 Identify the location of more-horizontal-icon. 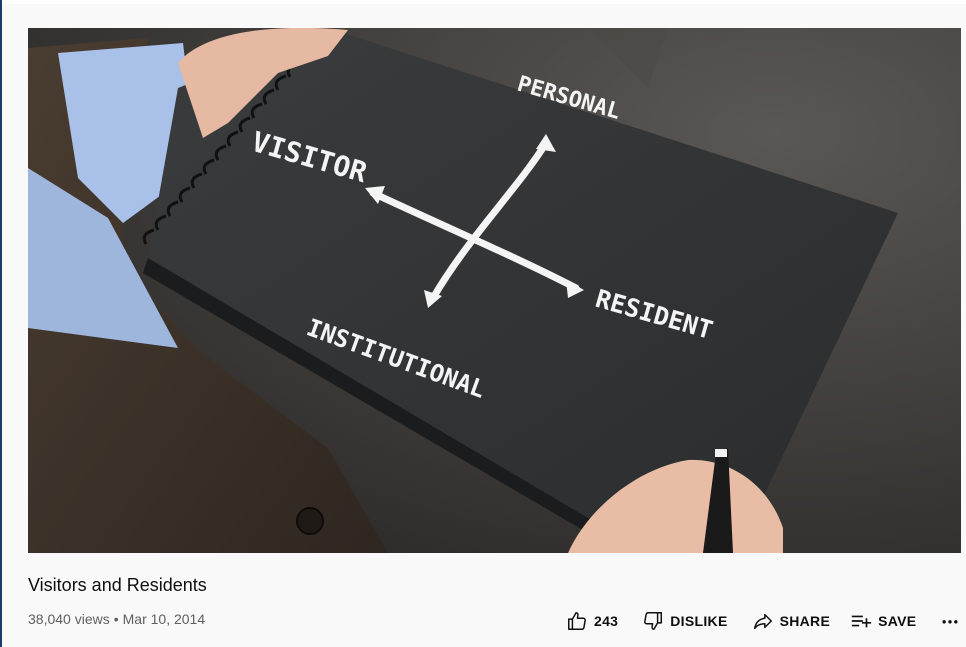
(950, 622).